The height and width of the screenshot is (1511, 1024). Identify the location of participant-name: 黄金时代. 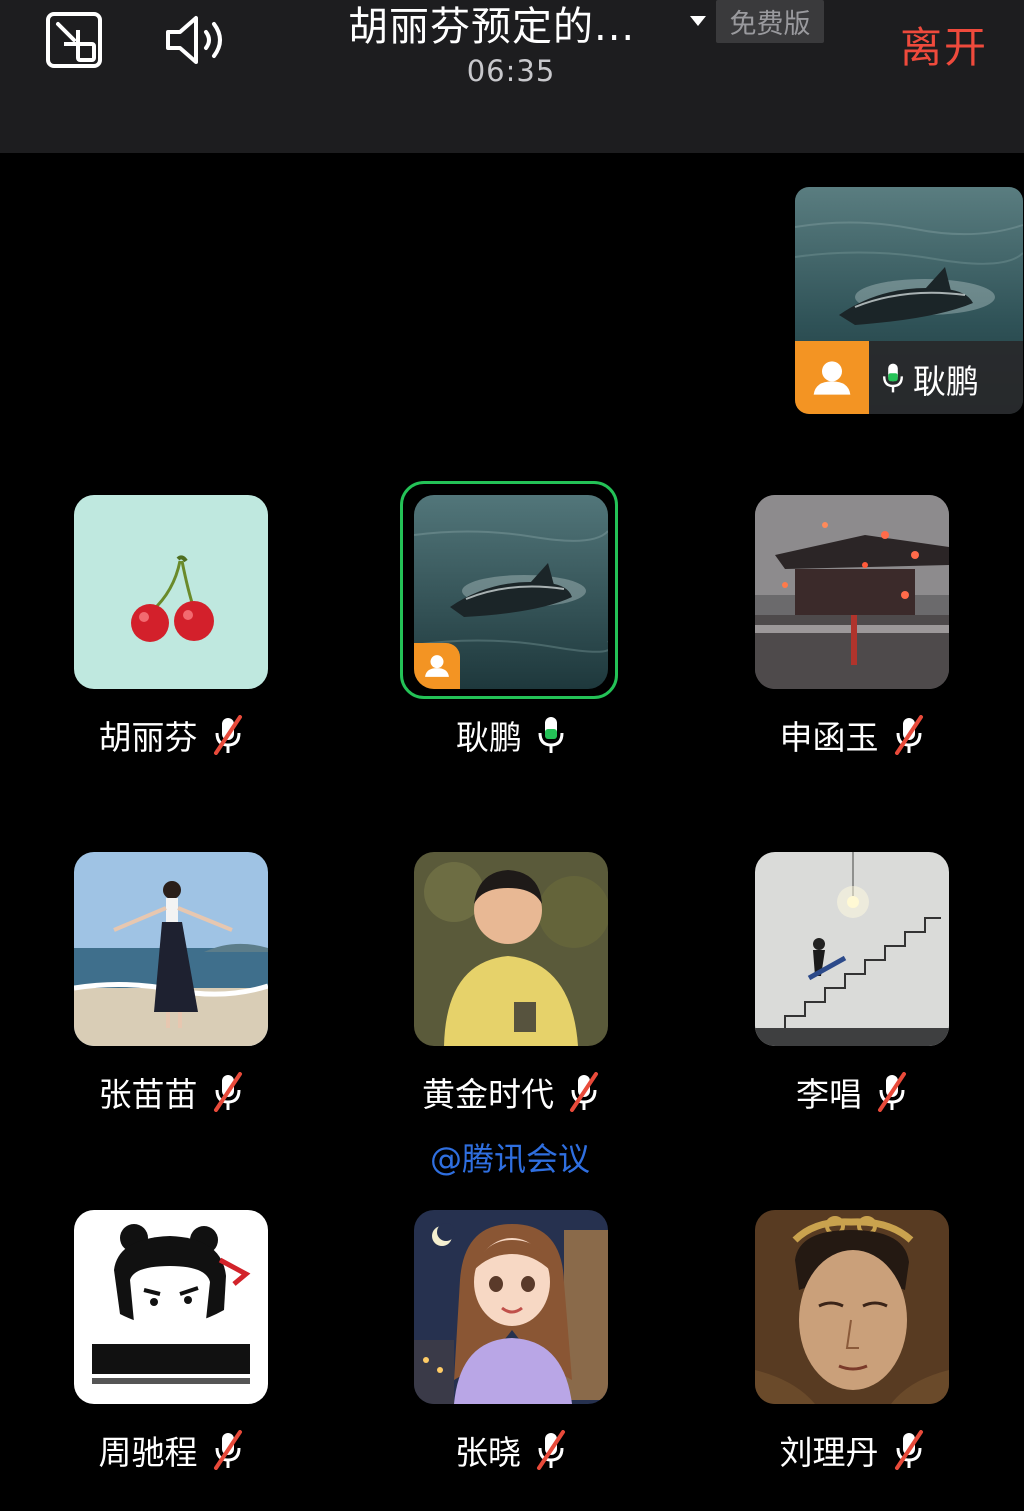
(488, 1094).